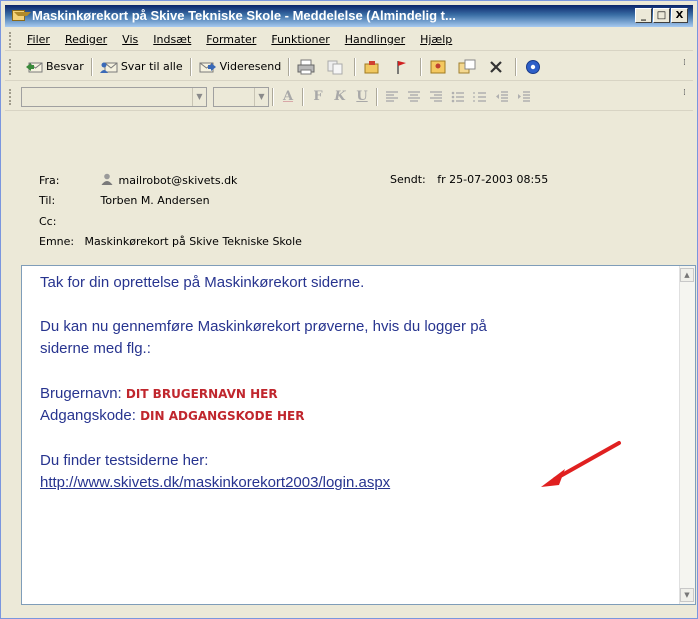  Describe the element at coordinates (241, 96) in the screenshot. I see `font-size-combo: ▼` at that location.